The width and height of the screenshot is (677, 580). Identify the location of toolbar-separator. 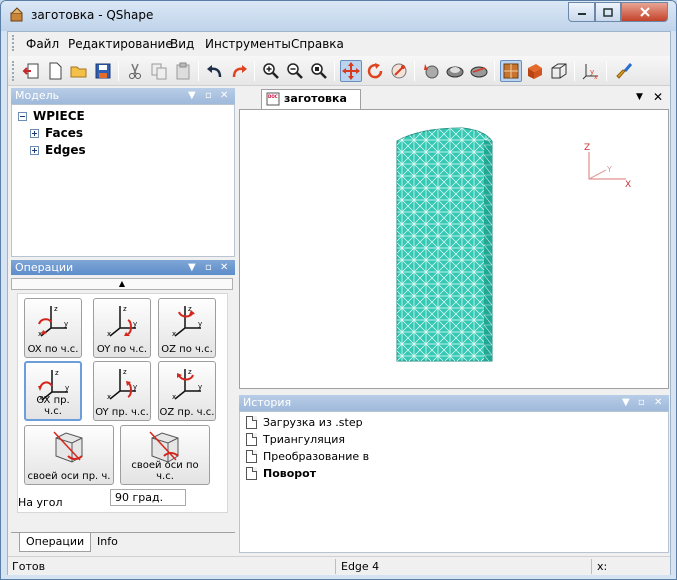
(574, 71).